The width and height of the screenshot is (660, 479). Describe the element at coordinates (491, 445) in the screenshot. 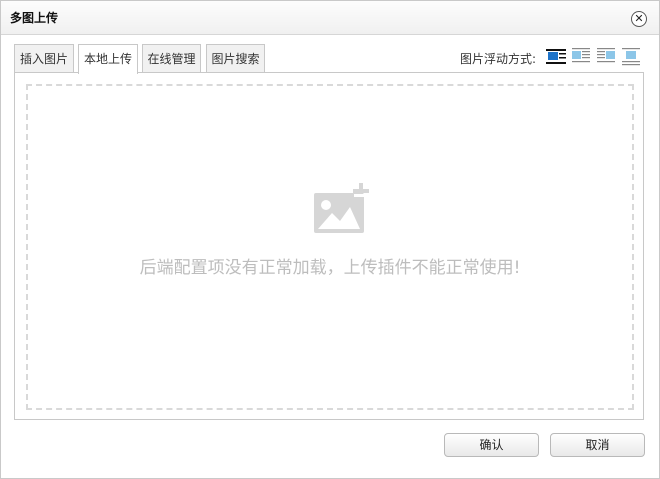

I see `confirm-button: 确认` at that location.